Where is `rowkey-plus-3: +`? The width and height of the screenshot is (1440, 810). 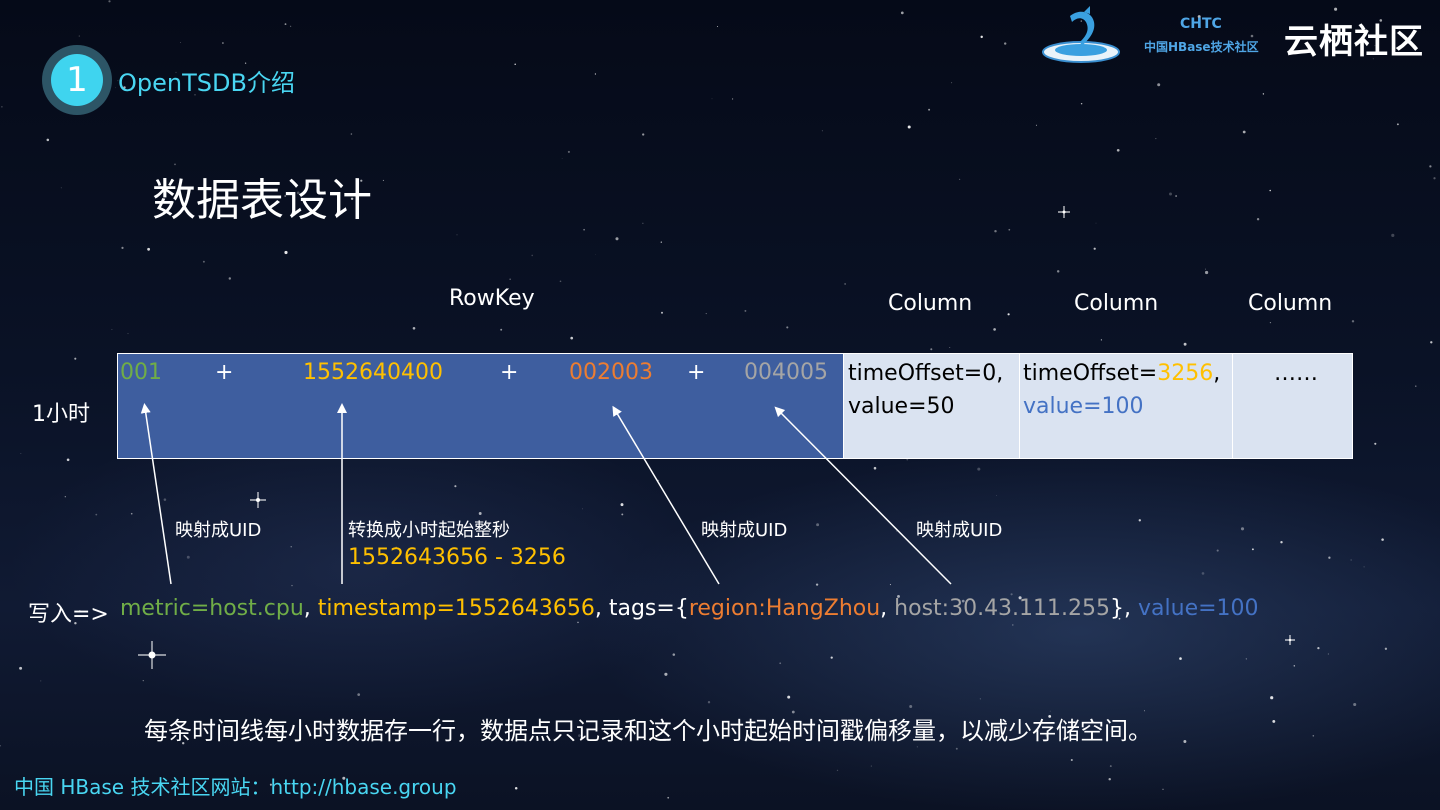 rowkey-plus-3: + is located at coordinates (696, 372).